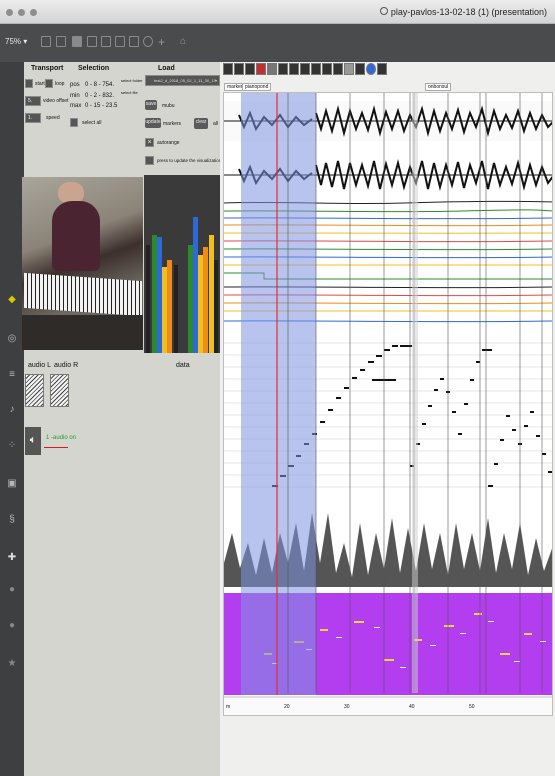  I want to click on comment-icon, so click(77, 41).